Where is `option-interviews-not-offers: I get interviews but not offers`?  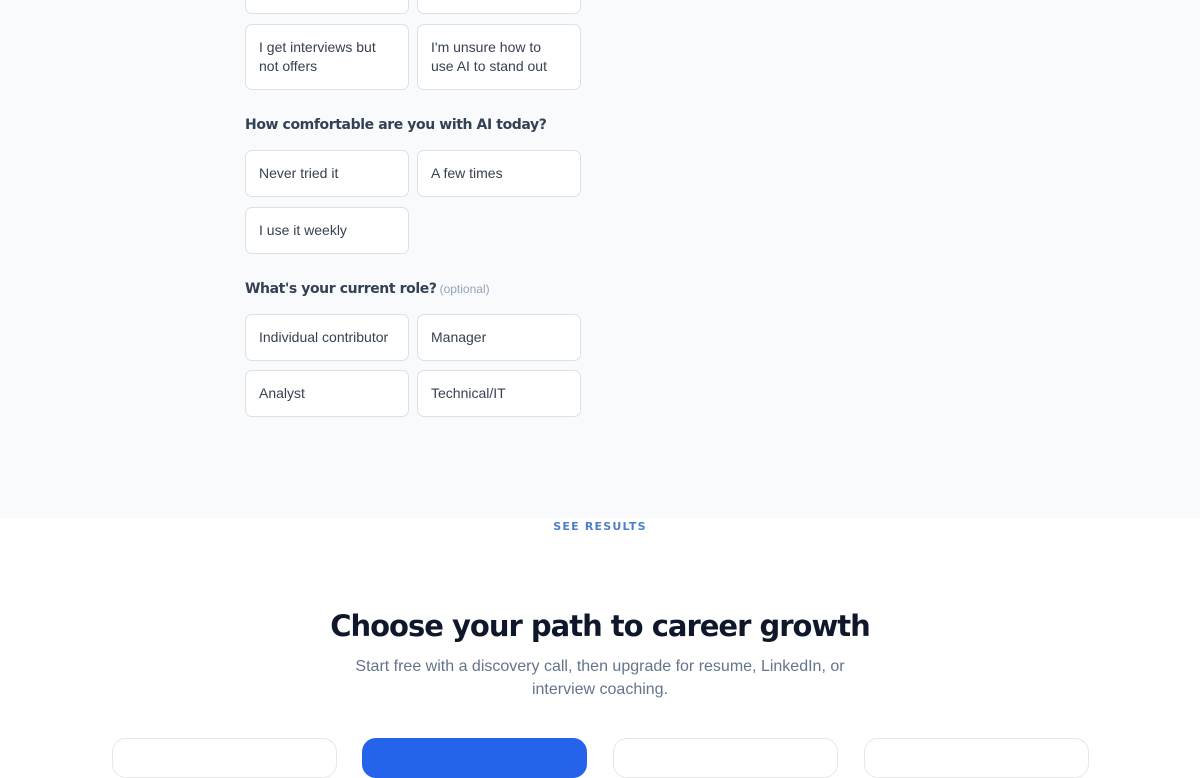 option-interviews-not-offers: I get interviews but not offers is located at coordinates (327, 57).